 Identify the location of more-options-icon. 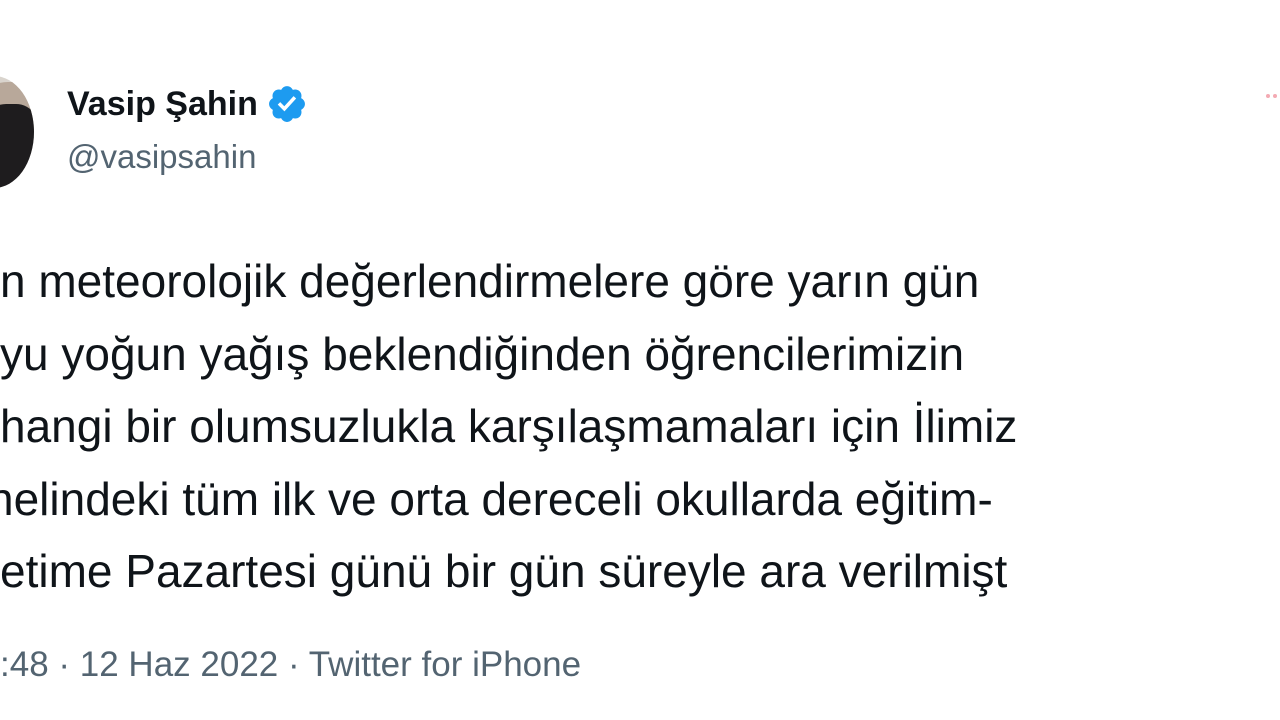
(1273, 97).